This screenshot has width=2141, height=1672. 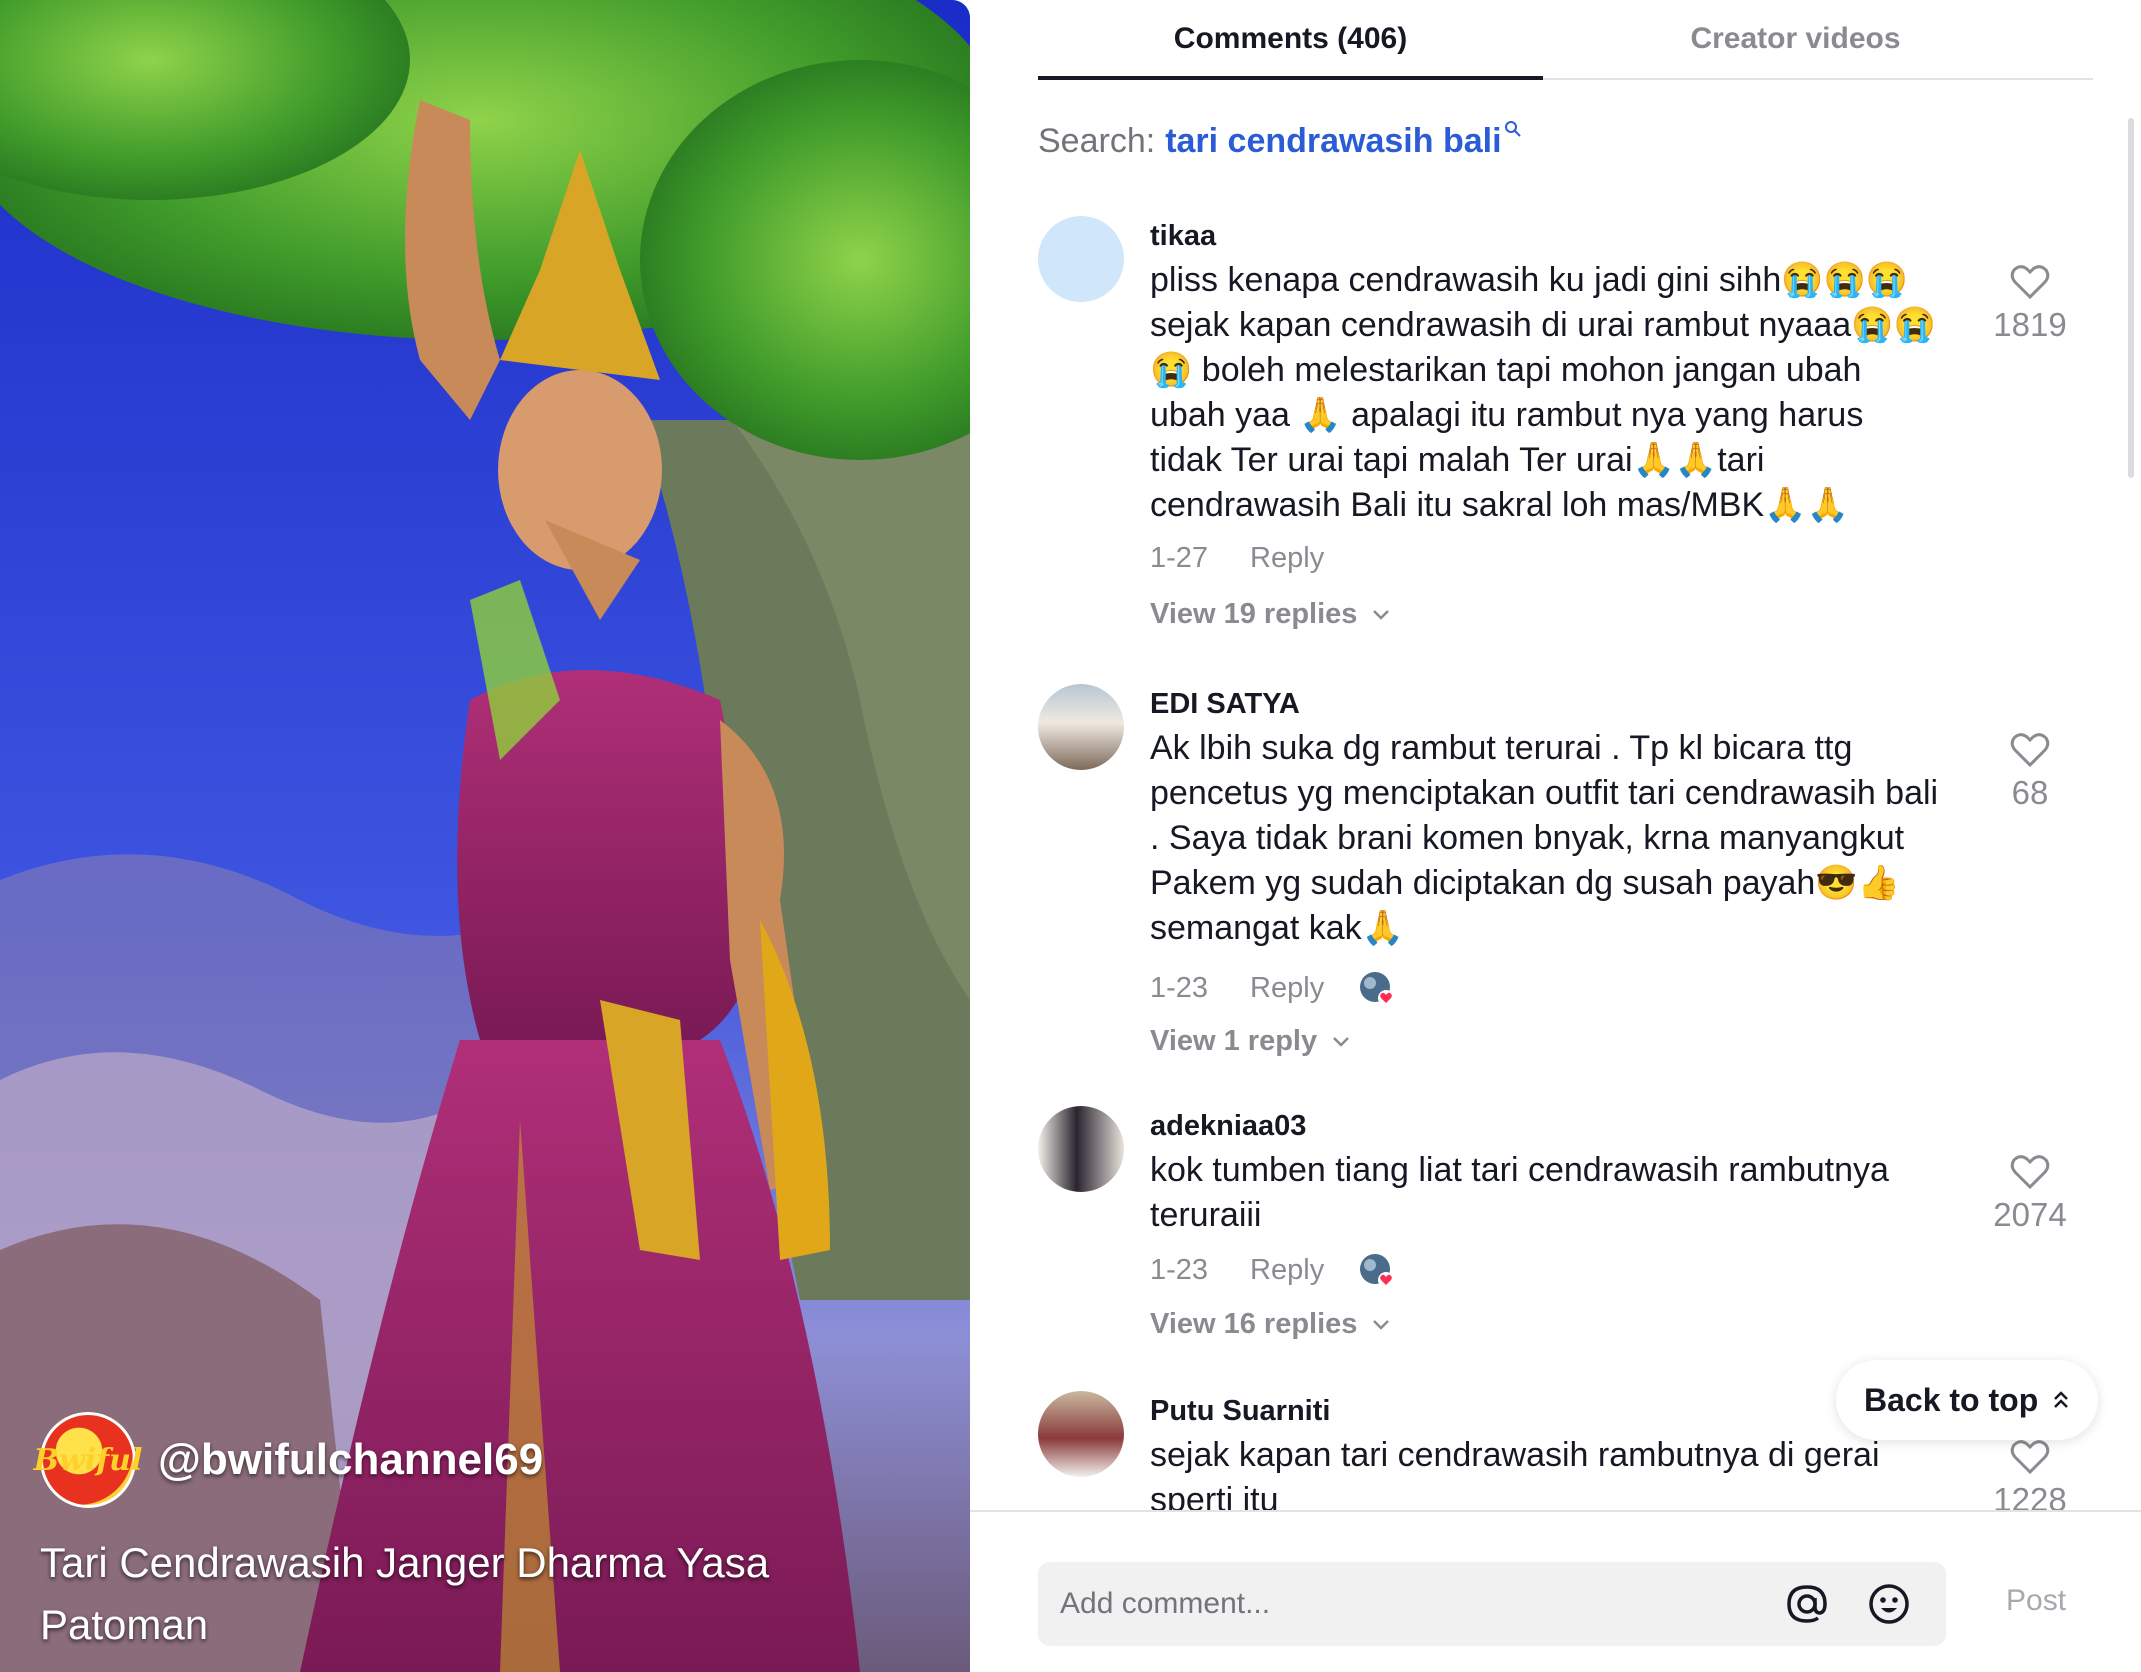 I want to click on like-button: 1228, so click(x=2030, y=1474).